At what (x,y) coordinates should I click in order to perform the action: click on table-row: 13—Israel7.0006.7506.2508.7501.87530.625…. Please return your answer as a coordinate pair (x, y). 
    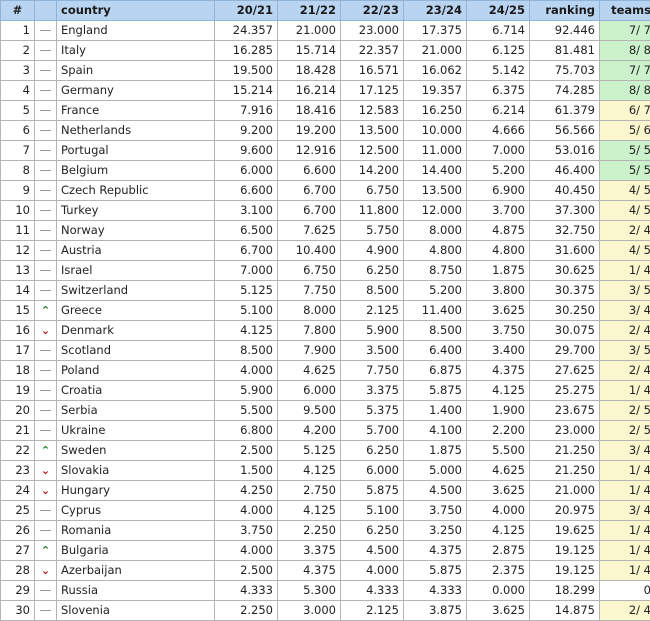
    Looking at the image, I should click on (325, 271).